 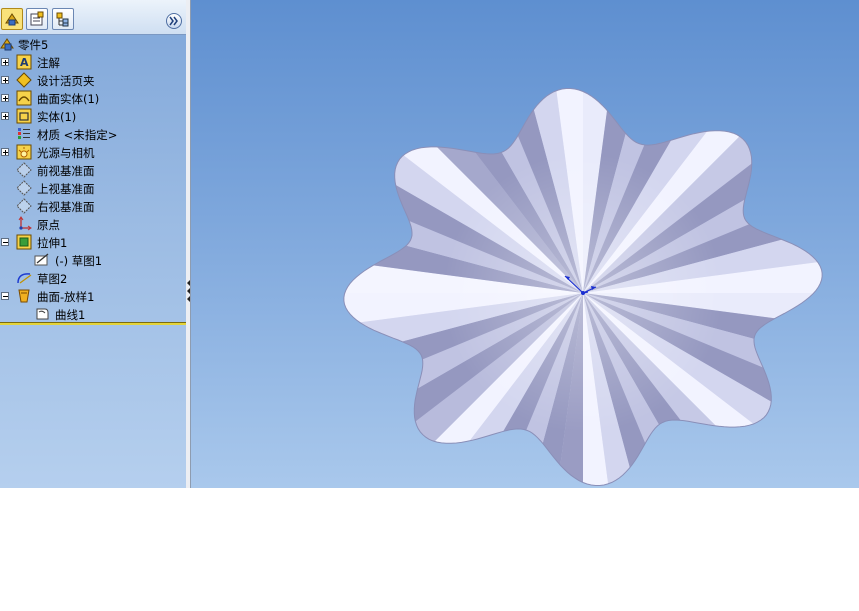 I want to click on tree-item-label: 曲面实体(1), so click(x=68, y=99).